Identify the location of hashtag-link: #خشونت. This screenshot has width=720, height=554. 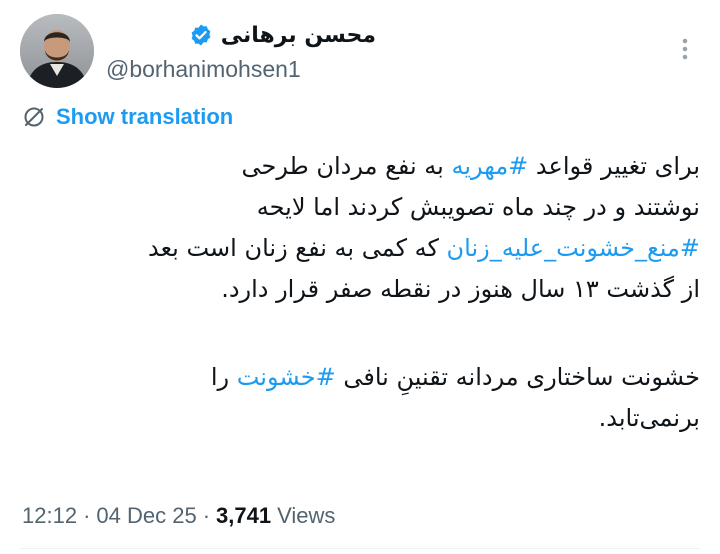
(286, 377).